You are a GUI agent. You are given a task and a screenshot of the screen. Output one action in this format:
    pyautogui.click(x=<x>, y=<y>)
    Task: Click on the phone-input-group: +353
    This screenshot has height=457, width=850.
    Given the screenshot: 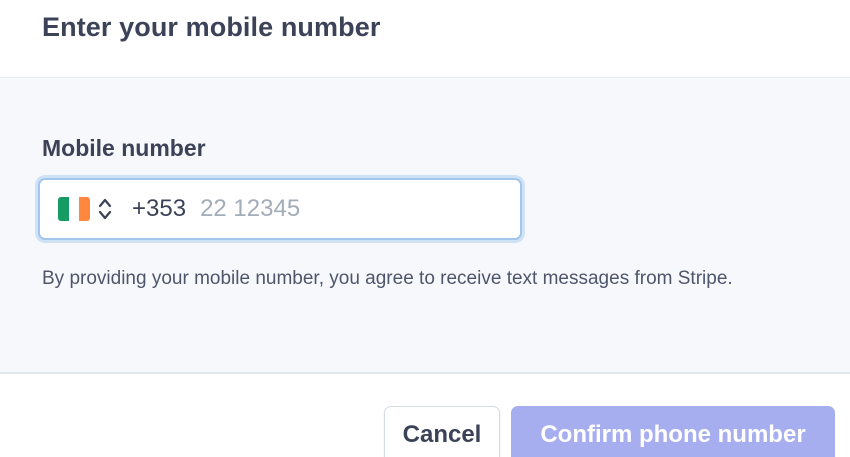 What is the action you would take?
    pyautogui.click(x=280, y=209)
    